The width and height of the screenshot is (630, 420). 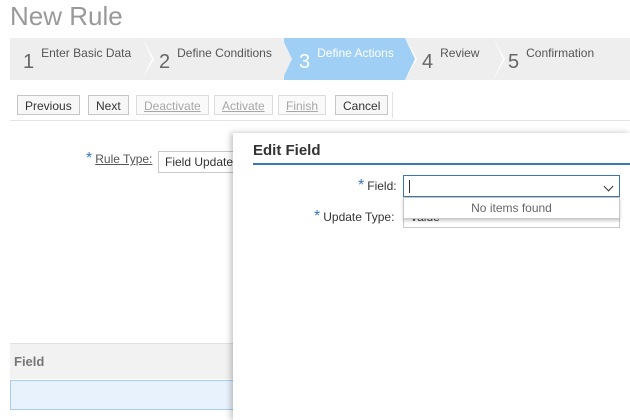 I want to click on finish-button: Finish, so click(x=302, y=105).